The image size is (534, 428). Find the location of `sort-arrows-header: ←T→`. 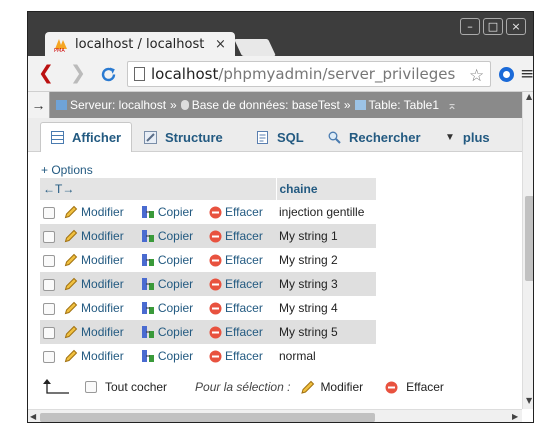

sort-arrows-header: ←T→ is located at coordinates (158, 189).